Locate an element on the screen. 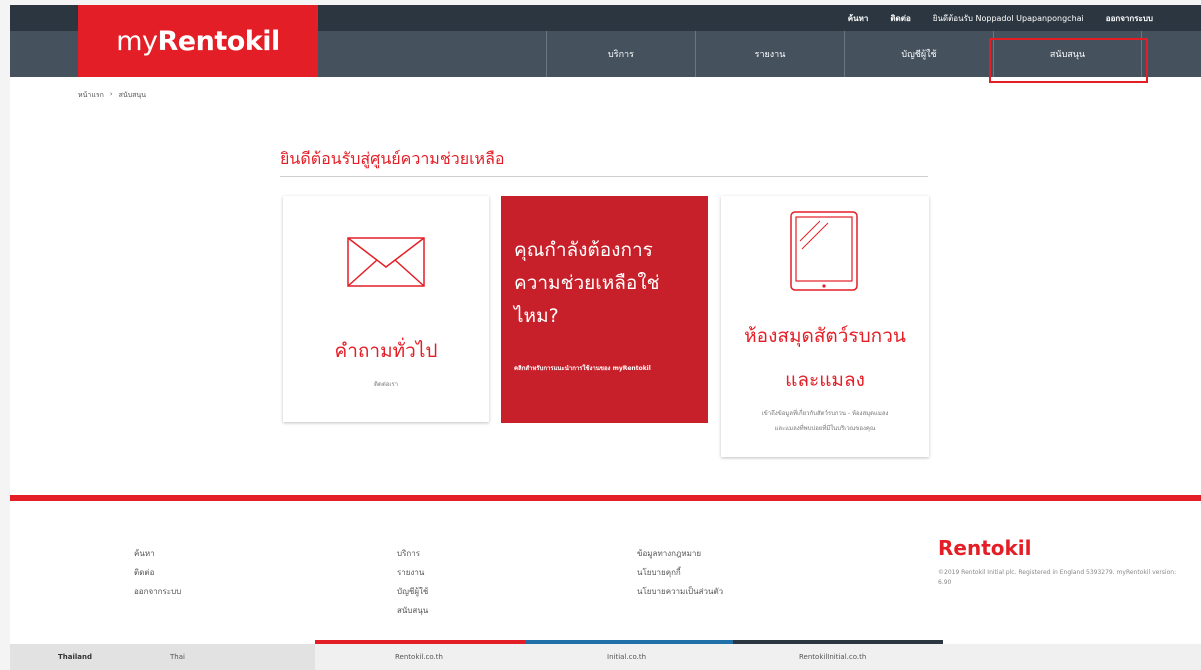  general-questions-card: คำถามทั่วไป ติดต่อเรา is located at coordinates (386, 309).